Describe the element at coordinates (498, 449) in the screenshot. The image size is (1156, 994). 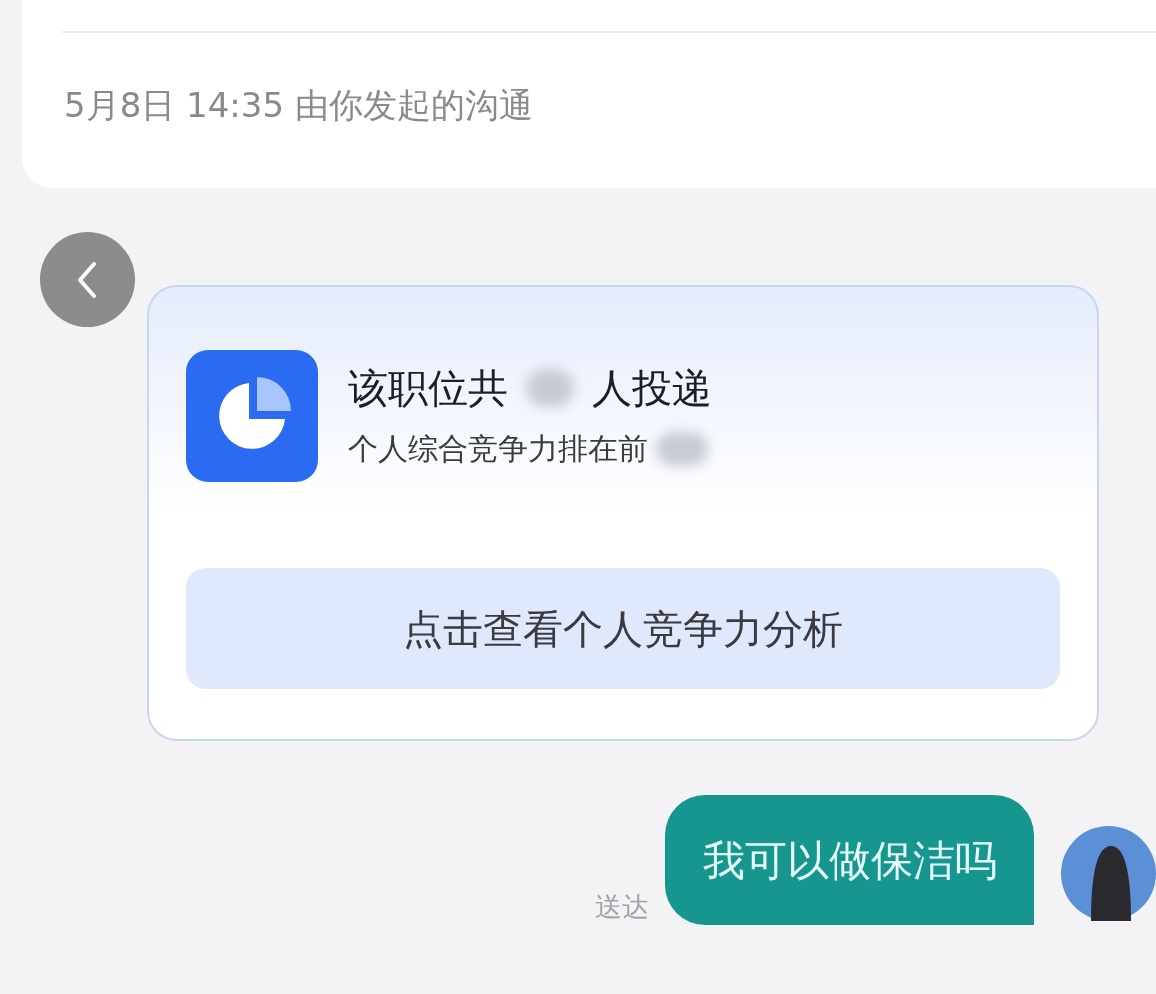
I see `ranking-text: 个人综合竞争力排在前` at that location.